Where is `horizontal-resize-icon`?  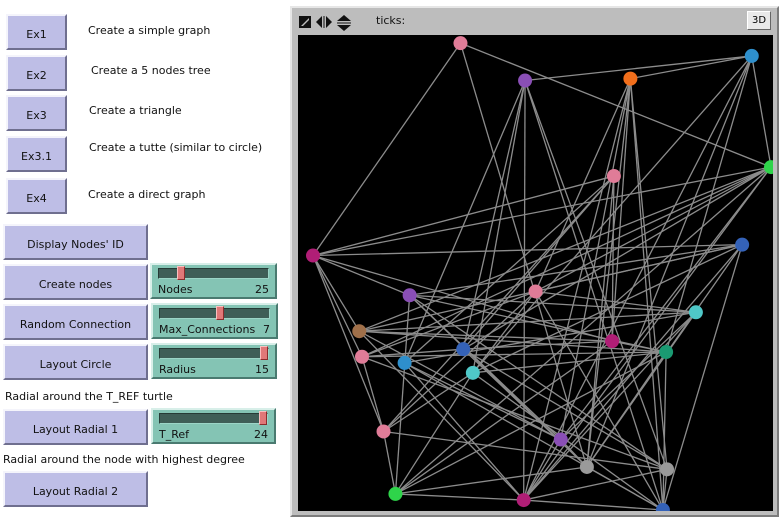 horizontal-resize-icon is located at coordinates (324, 22).